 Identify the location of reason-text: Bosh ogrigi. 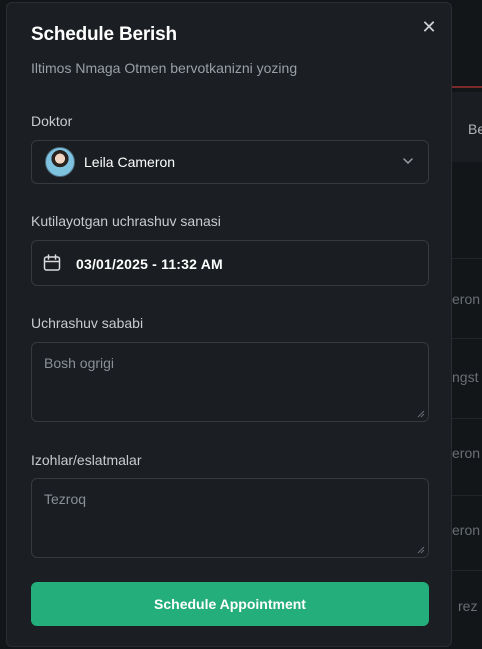
(79, 363).